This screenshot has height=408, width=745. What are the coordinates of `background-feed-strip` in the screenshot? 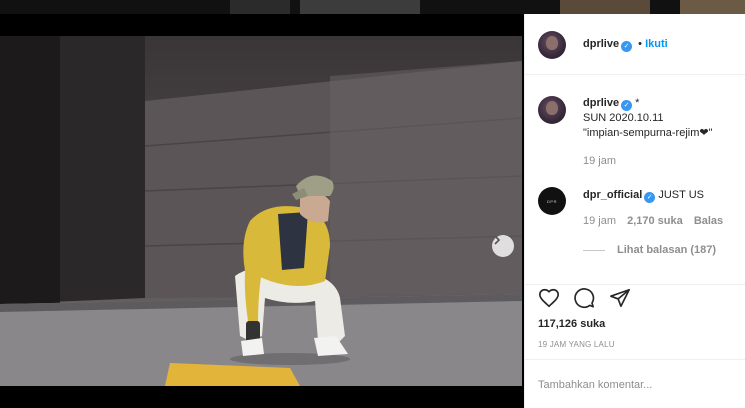 It's located at (372, 7).